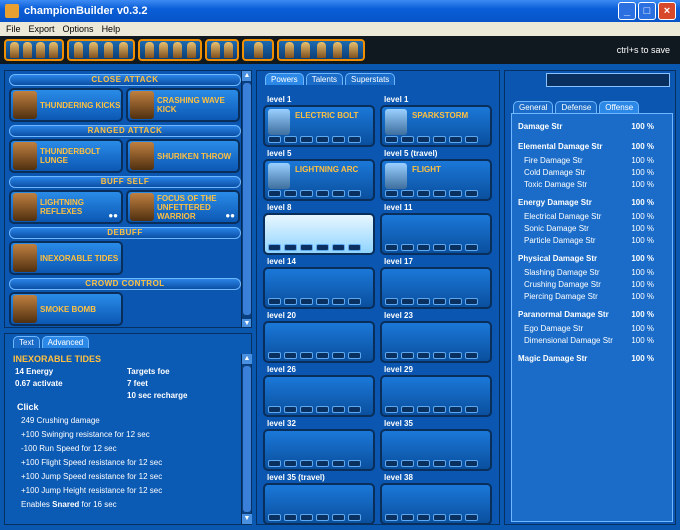 The image size is (680, 530). I want to click on tab-powers: Powers, so click(284, 79).